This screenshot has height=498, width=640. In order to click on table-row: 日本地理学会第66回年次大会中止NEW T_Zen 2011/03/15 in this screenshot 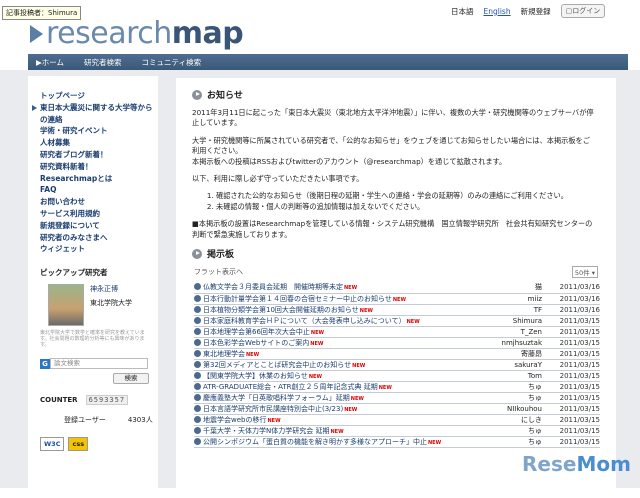, I will do `click(397, 332)`.